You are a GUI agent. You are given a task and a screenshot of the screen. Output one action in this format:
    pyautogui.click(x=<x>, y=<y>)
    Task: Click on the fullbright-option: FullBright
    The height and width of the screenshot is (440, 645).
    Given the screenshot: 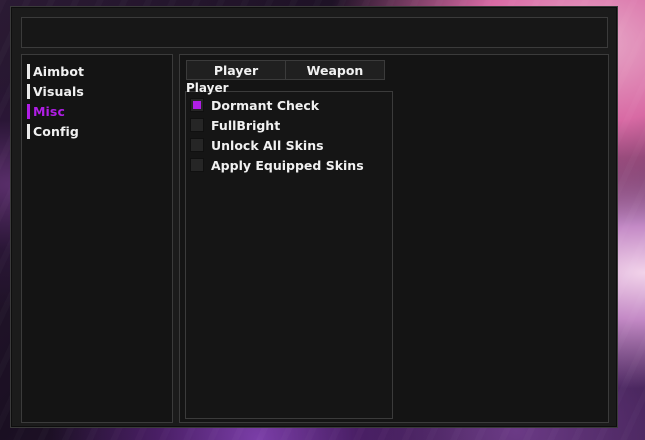 What is the action you would take?
    pyautogui.click(x=235, y=125)
    